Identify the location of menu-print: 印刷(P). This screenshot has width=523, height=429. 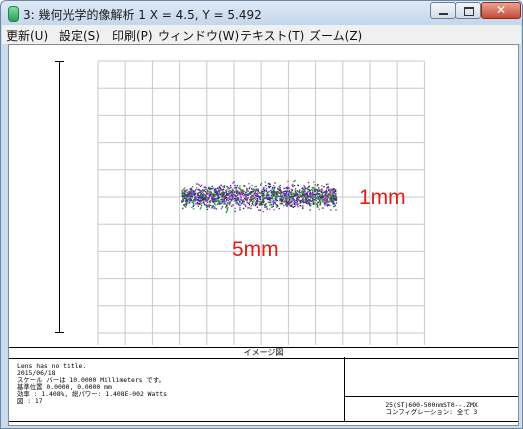
(132, 35).